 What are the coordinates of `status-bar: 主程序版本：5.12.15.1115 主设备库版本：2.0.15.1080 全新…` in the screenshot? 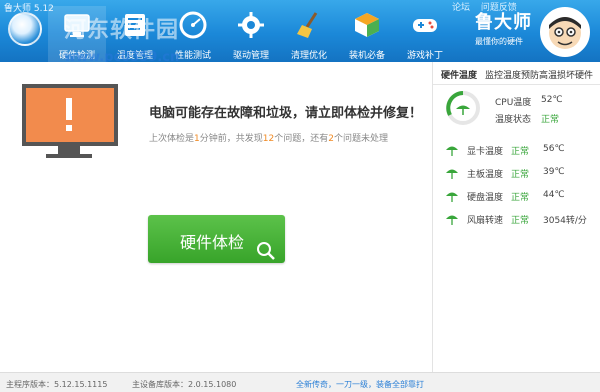 It's located at (300, 382).